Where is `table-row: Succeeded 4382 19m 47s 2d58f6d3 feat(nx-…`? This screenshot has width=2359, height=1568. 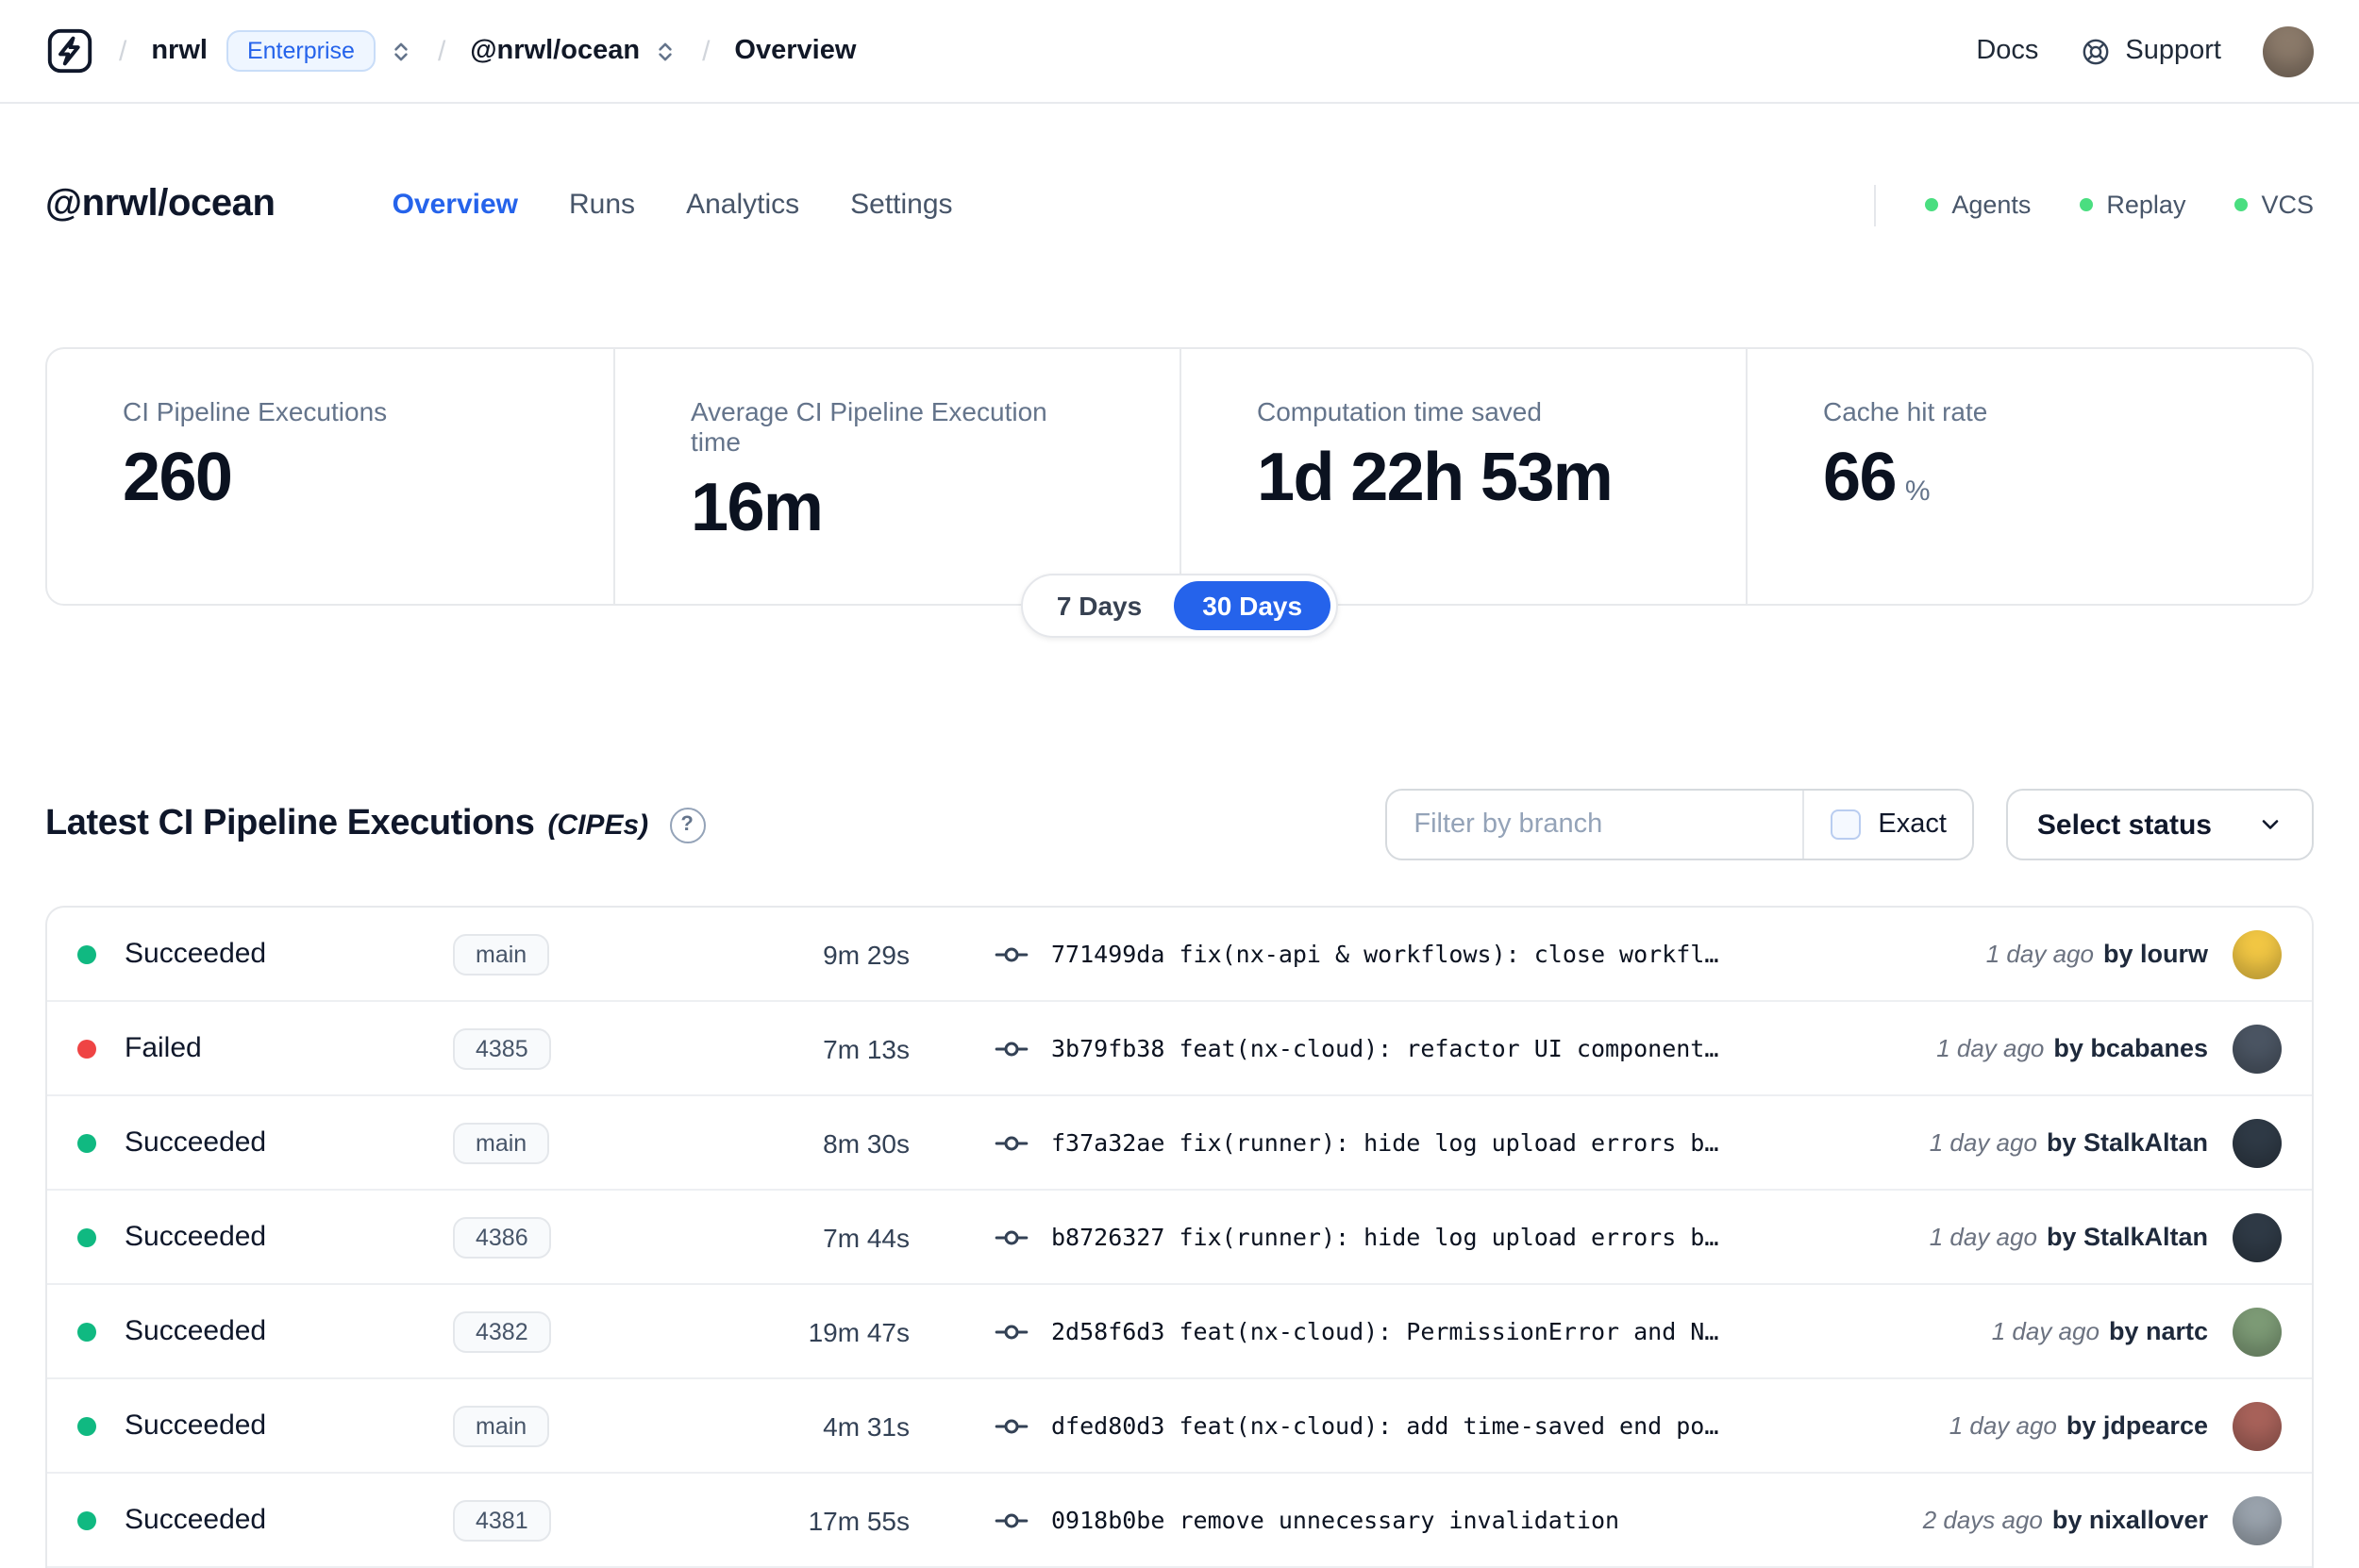
table-row: Succeeded 4382 19m 47s 2d58f6d3 feat(nx-… is located at coordinates (1179, 1330).